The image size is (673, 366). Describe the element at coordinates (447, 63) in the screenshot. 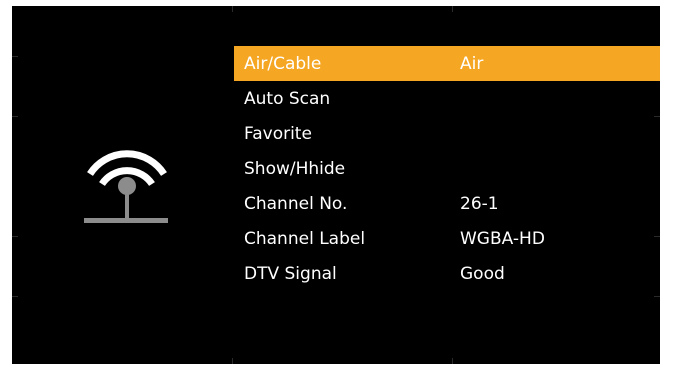

I see `menu-item-air-cable: Air/Cable Air` at that location.